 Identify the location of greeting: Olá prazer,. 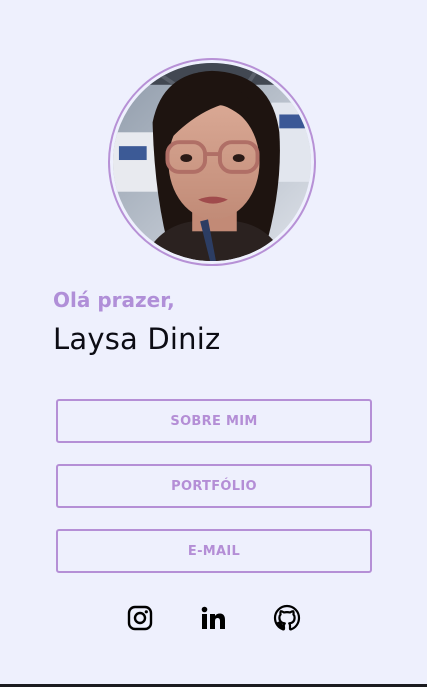
(114, 300).